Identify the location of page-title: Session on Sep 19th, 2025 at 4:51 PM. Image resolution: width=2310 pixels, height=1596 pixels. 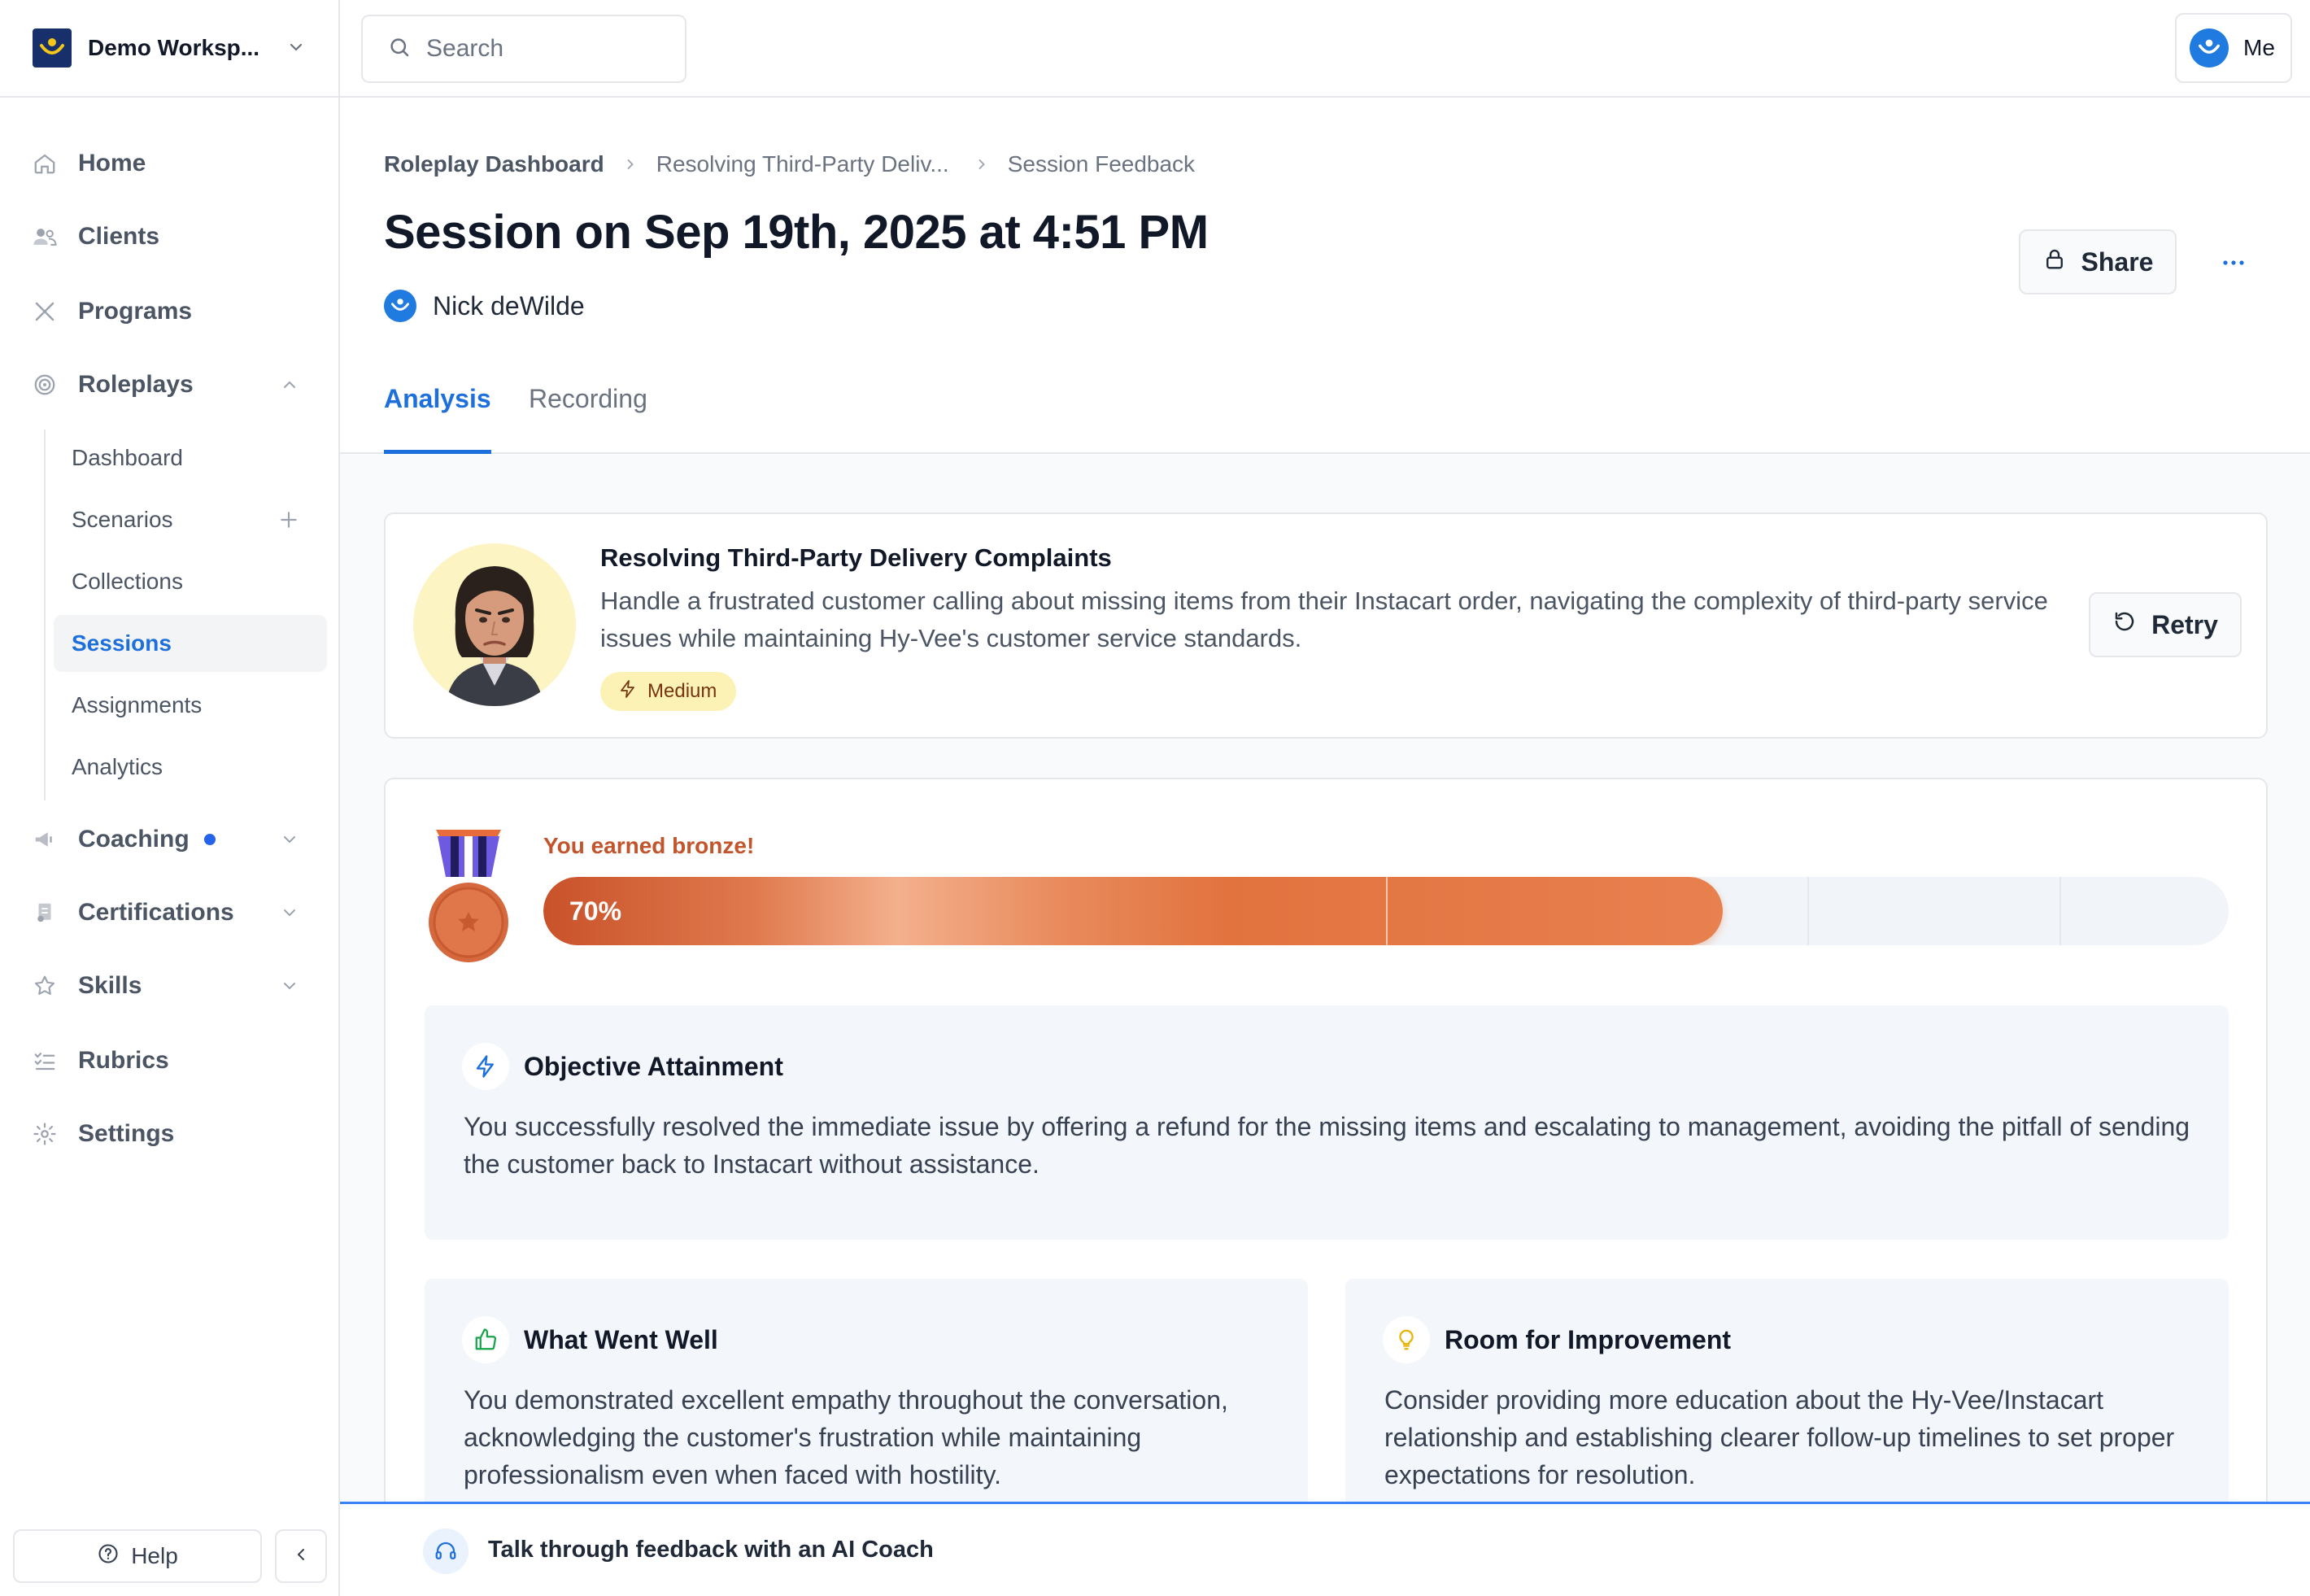
(796, 232).